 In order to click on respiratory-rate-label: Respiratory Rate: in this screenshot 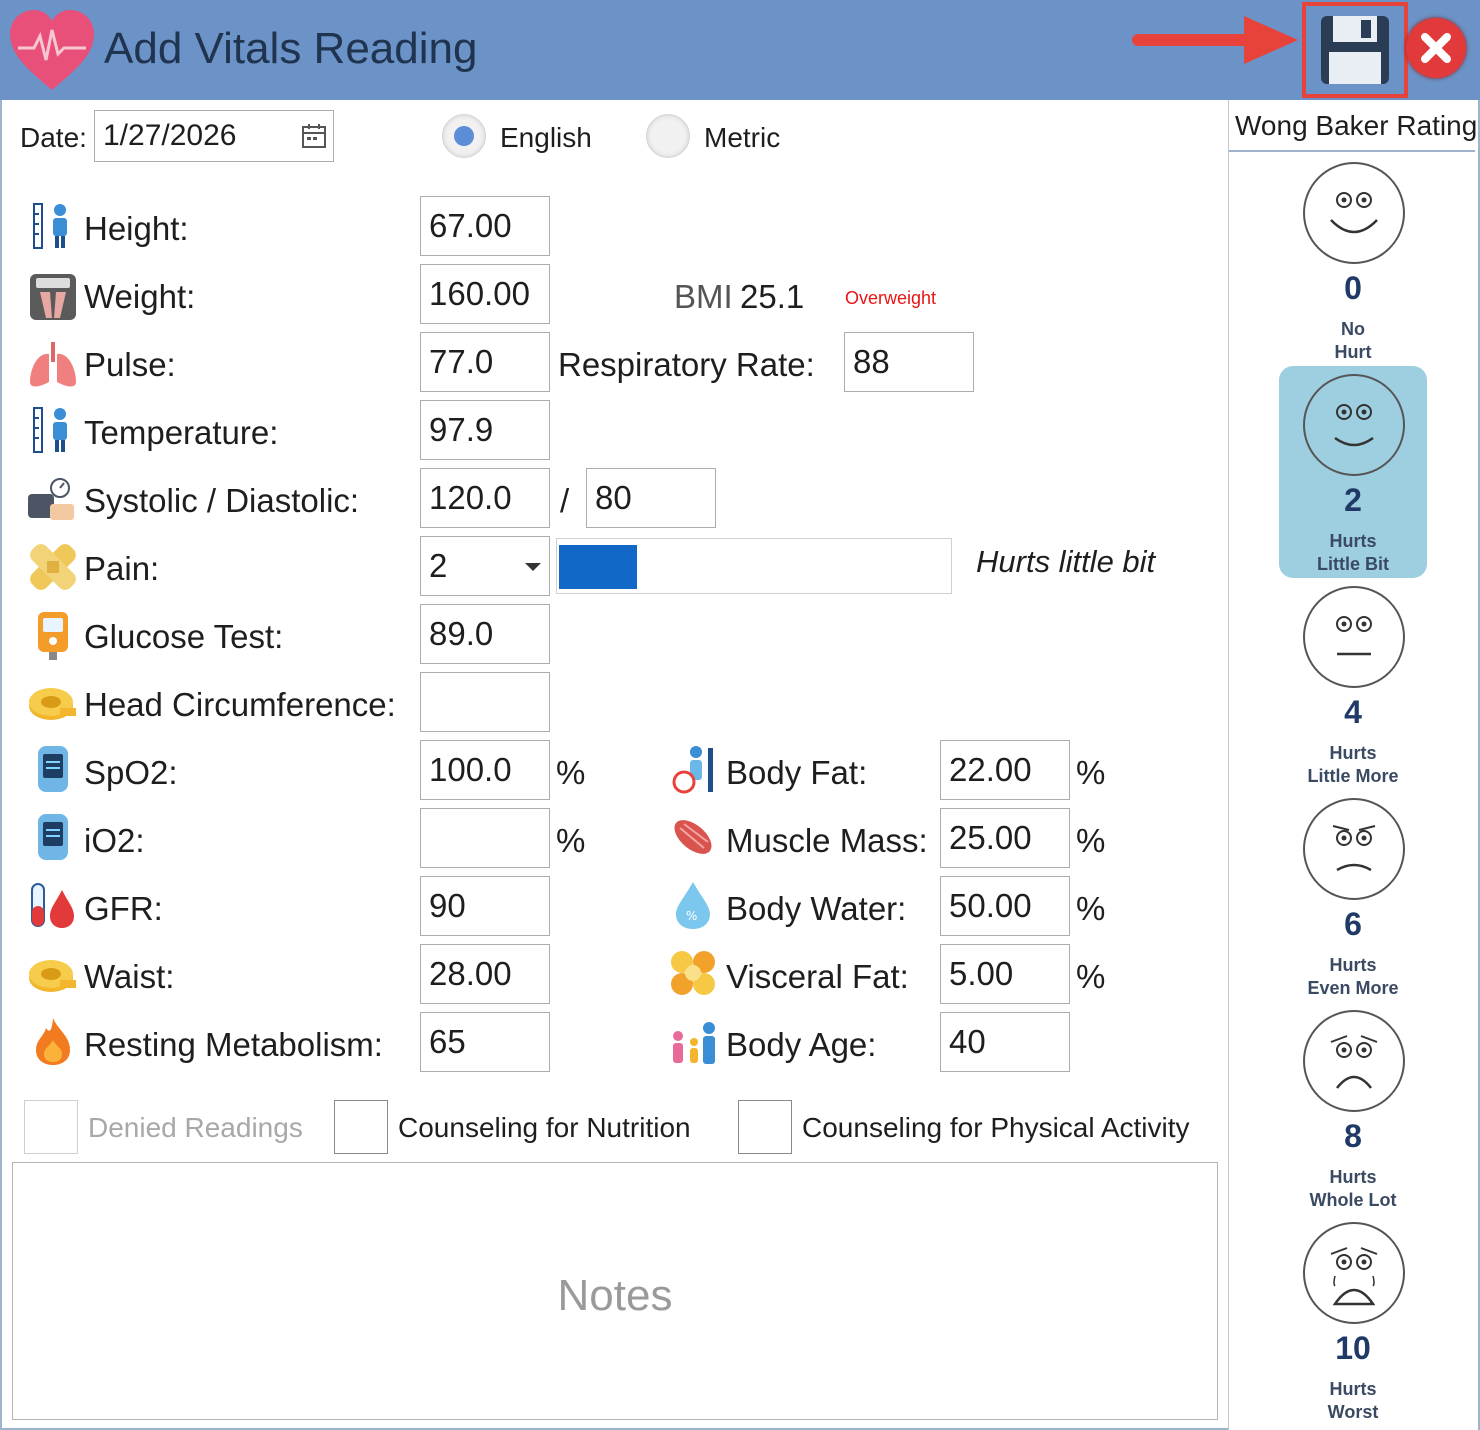, I will do `click(686, 364)`.